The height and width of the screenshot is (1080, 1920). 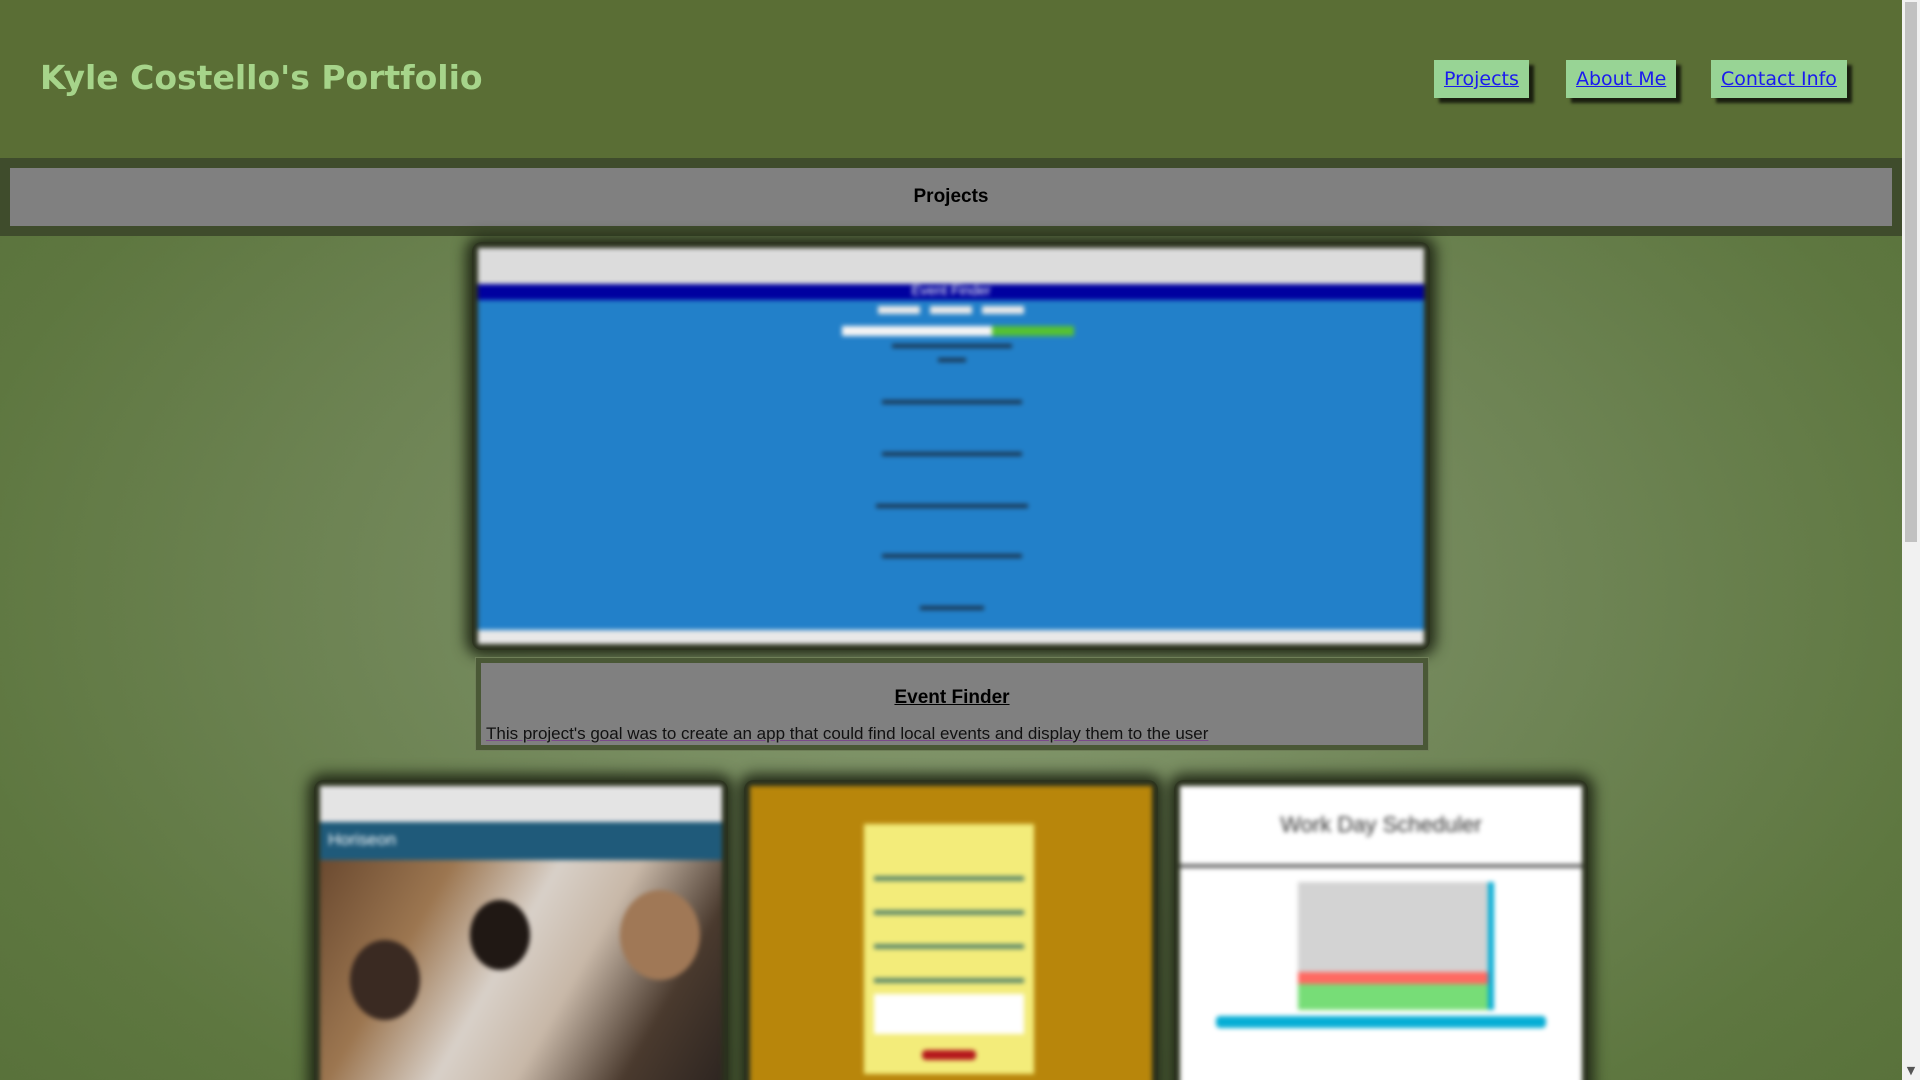 I want to click on office-photo, so click(x=521, y=970).